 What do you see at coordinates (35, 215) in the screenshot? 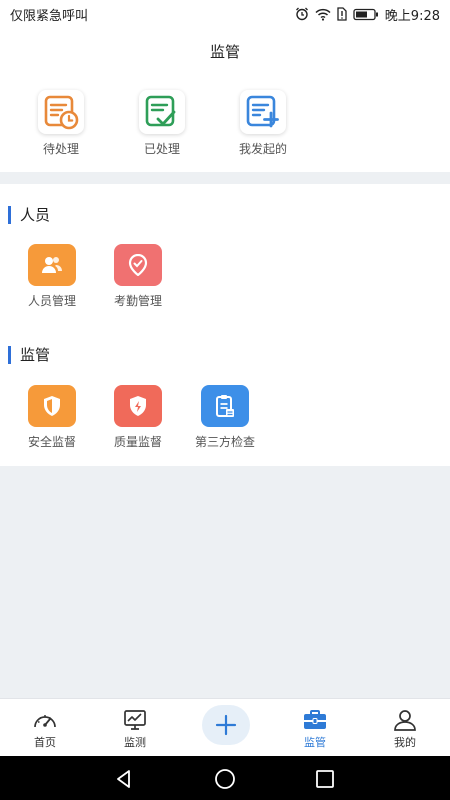
I see `section-title: 人员` at bounding box center [35, 215].